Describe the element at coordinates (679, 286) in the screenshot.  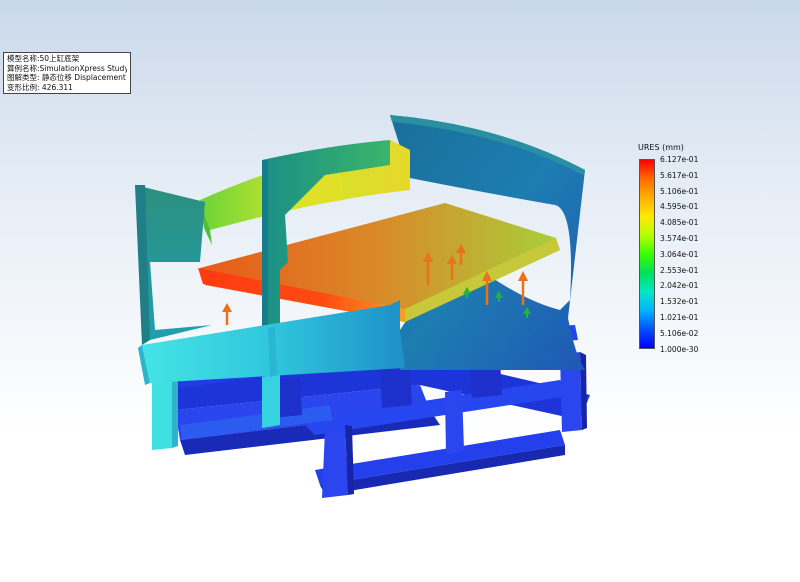
I see `legend-value: 2.042e-01` at that location.